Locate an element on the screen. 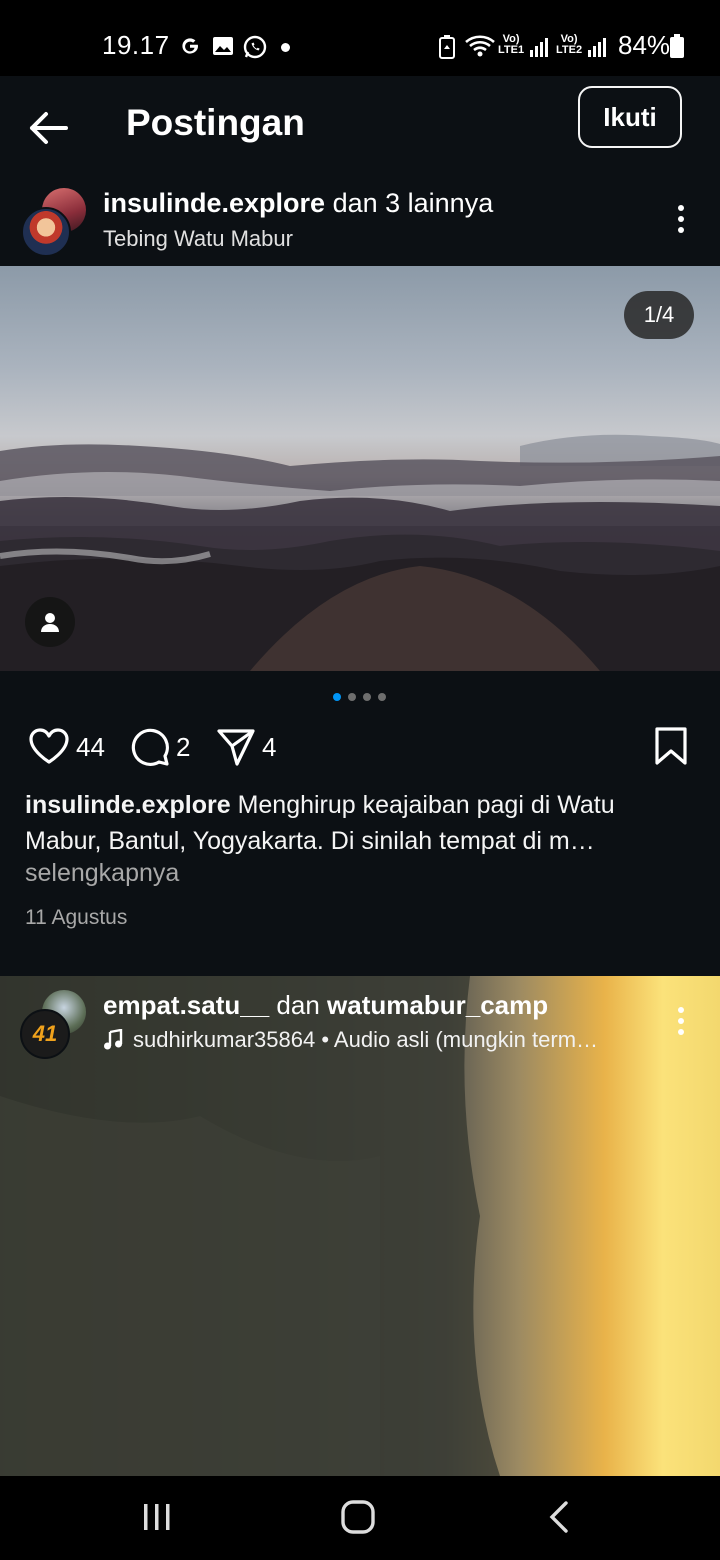 This screenshot has width=720, height=1560. carousel-dot-active is located at coordinates (337, 697).